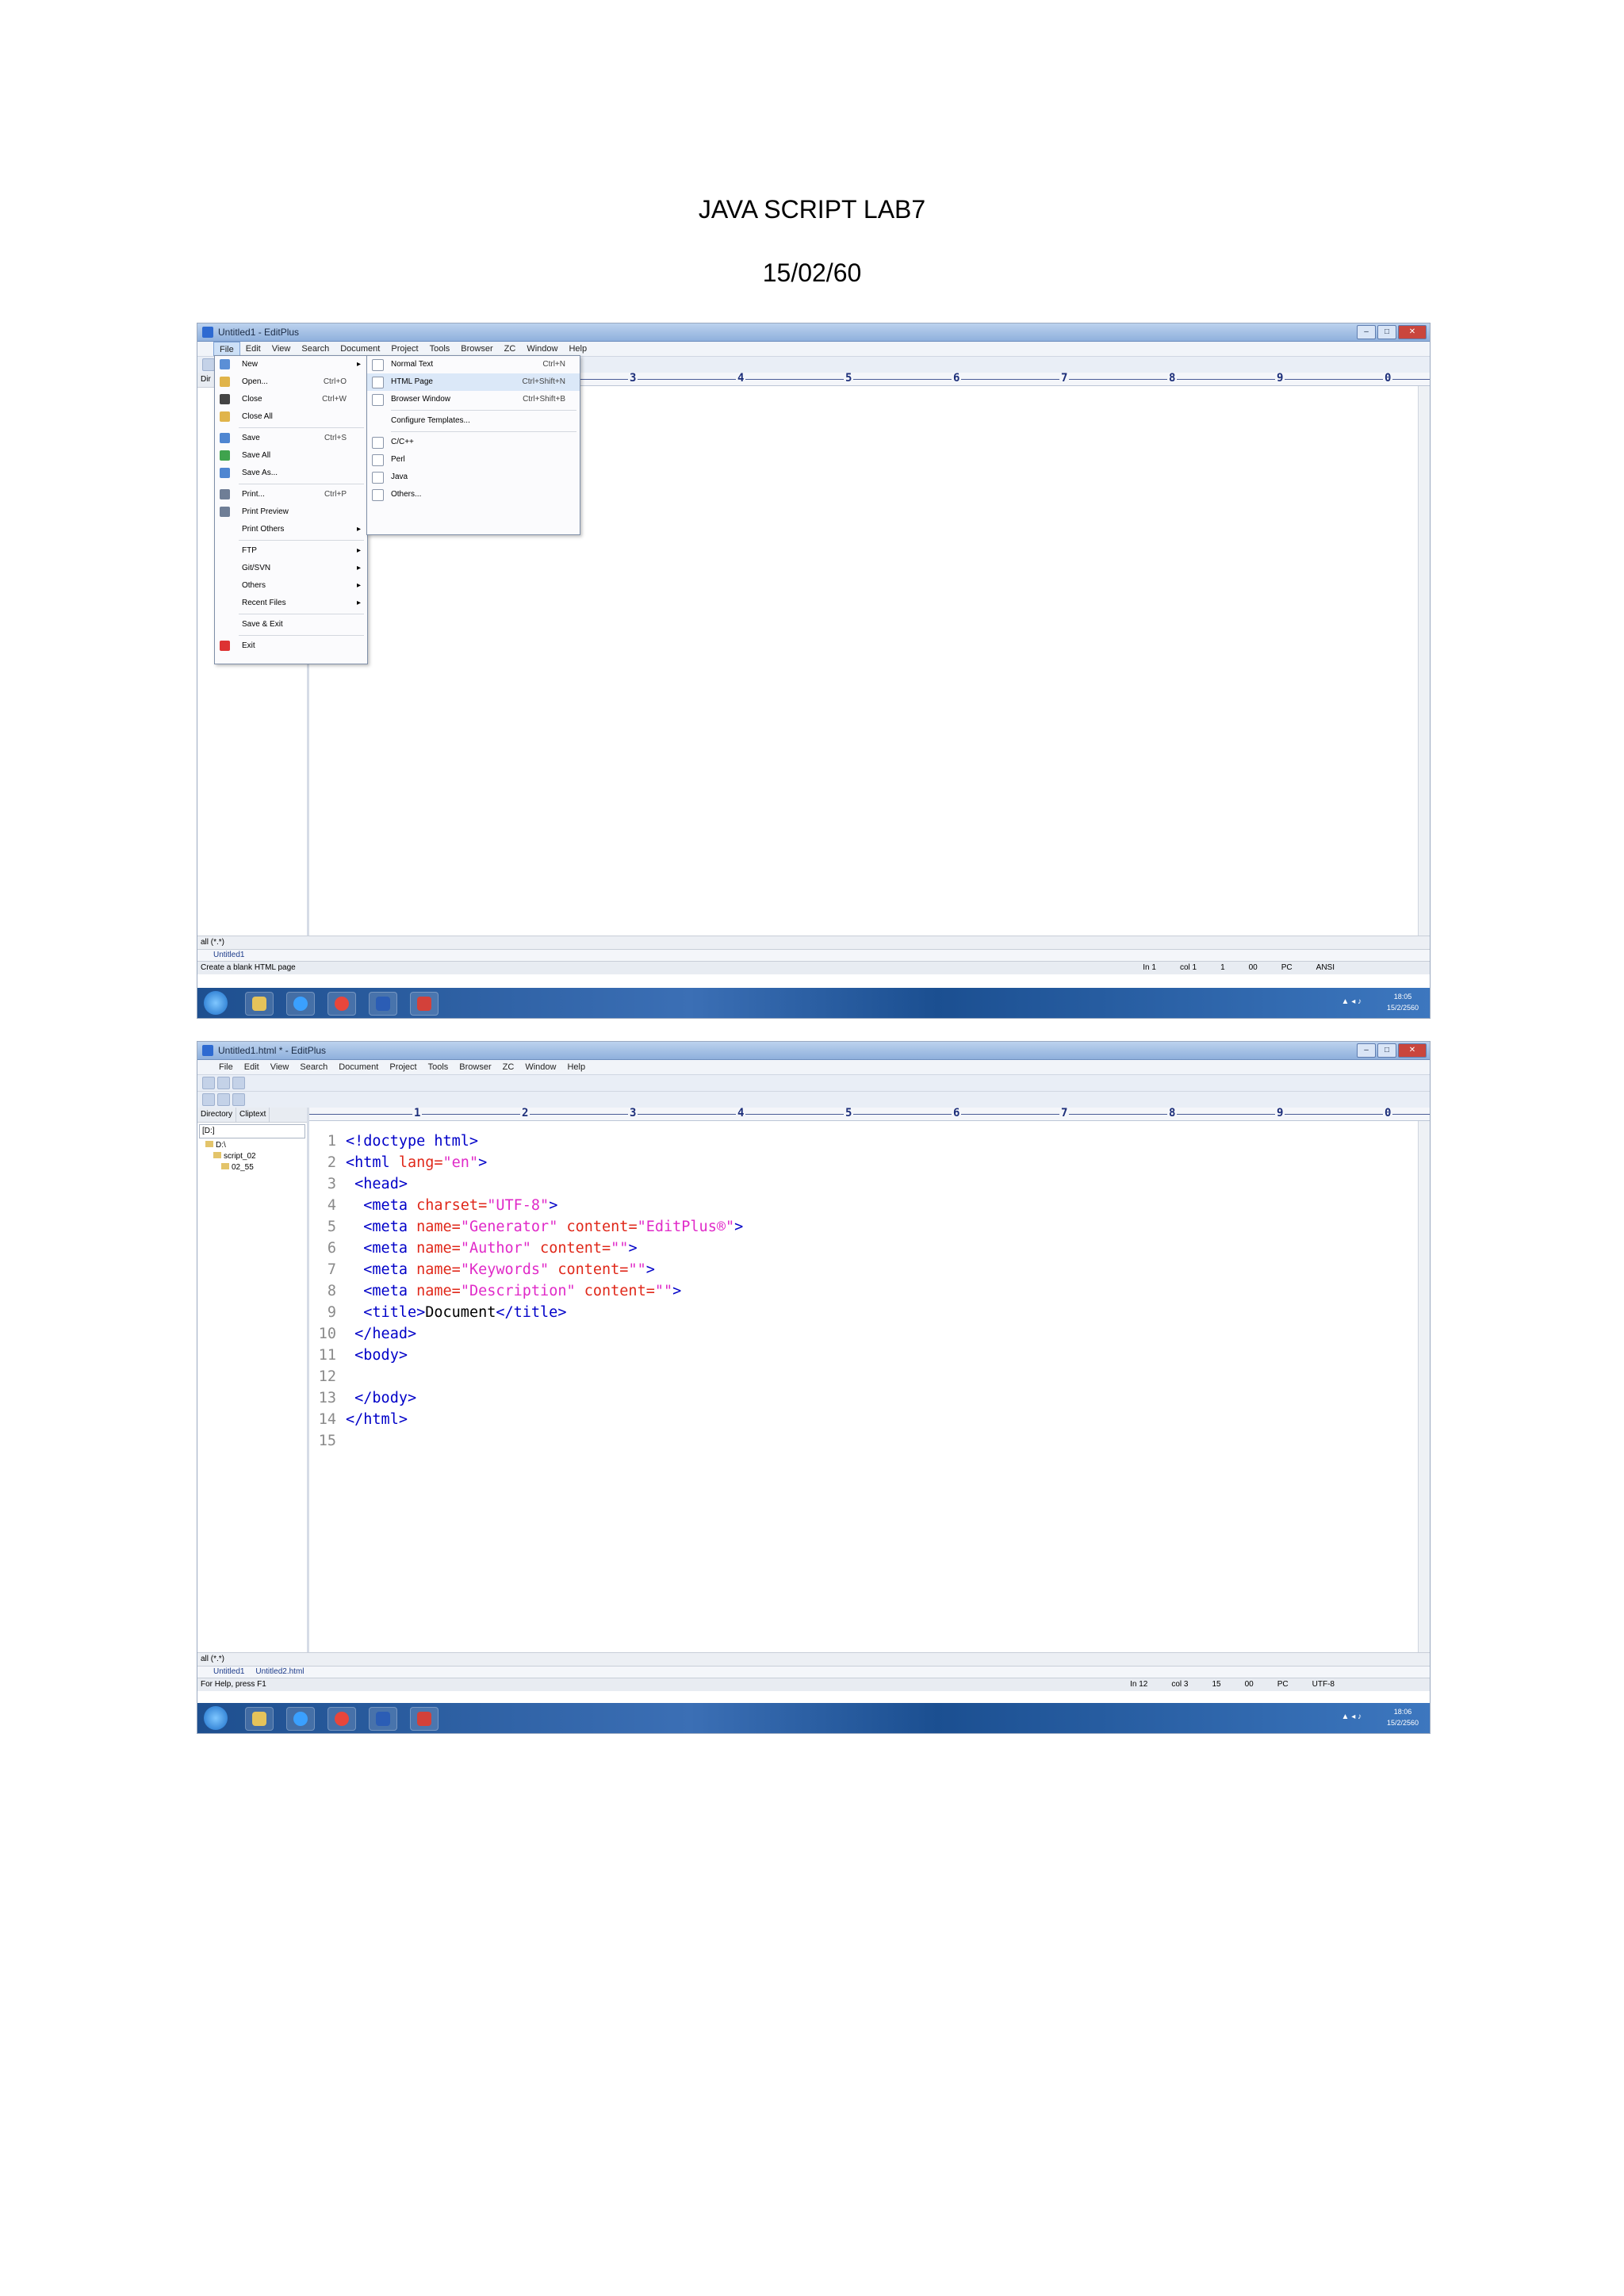 The width and height of the screenshot is (1624, 2296). Describe the element at coordinates (473, 400) in the screenshot. I see `new-submenu-item-browser-window: Browser Window Ctrl+Shift+B` at that location.